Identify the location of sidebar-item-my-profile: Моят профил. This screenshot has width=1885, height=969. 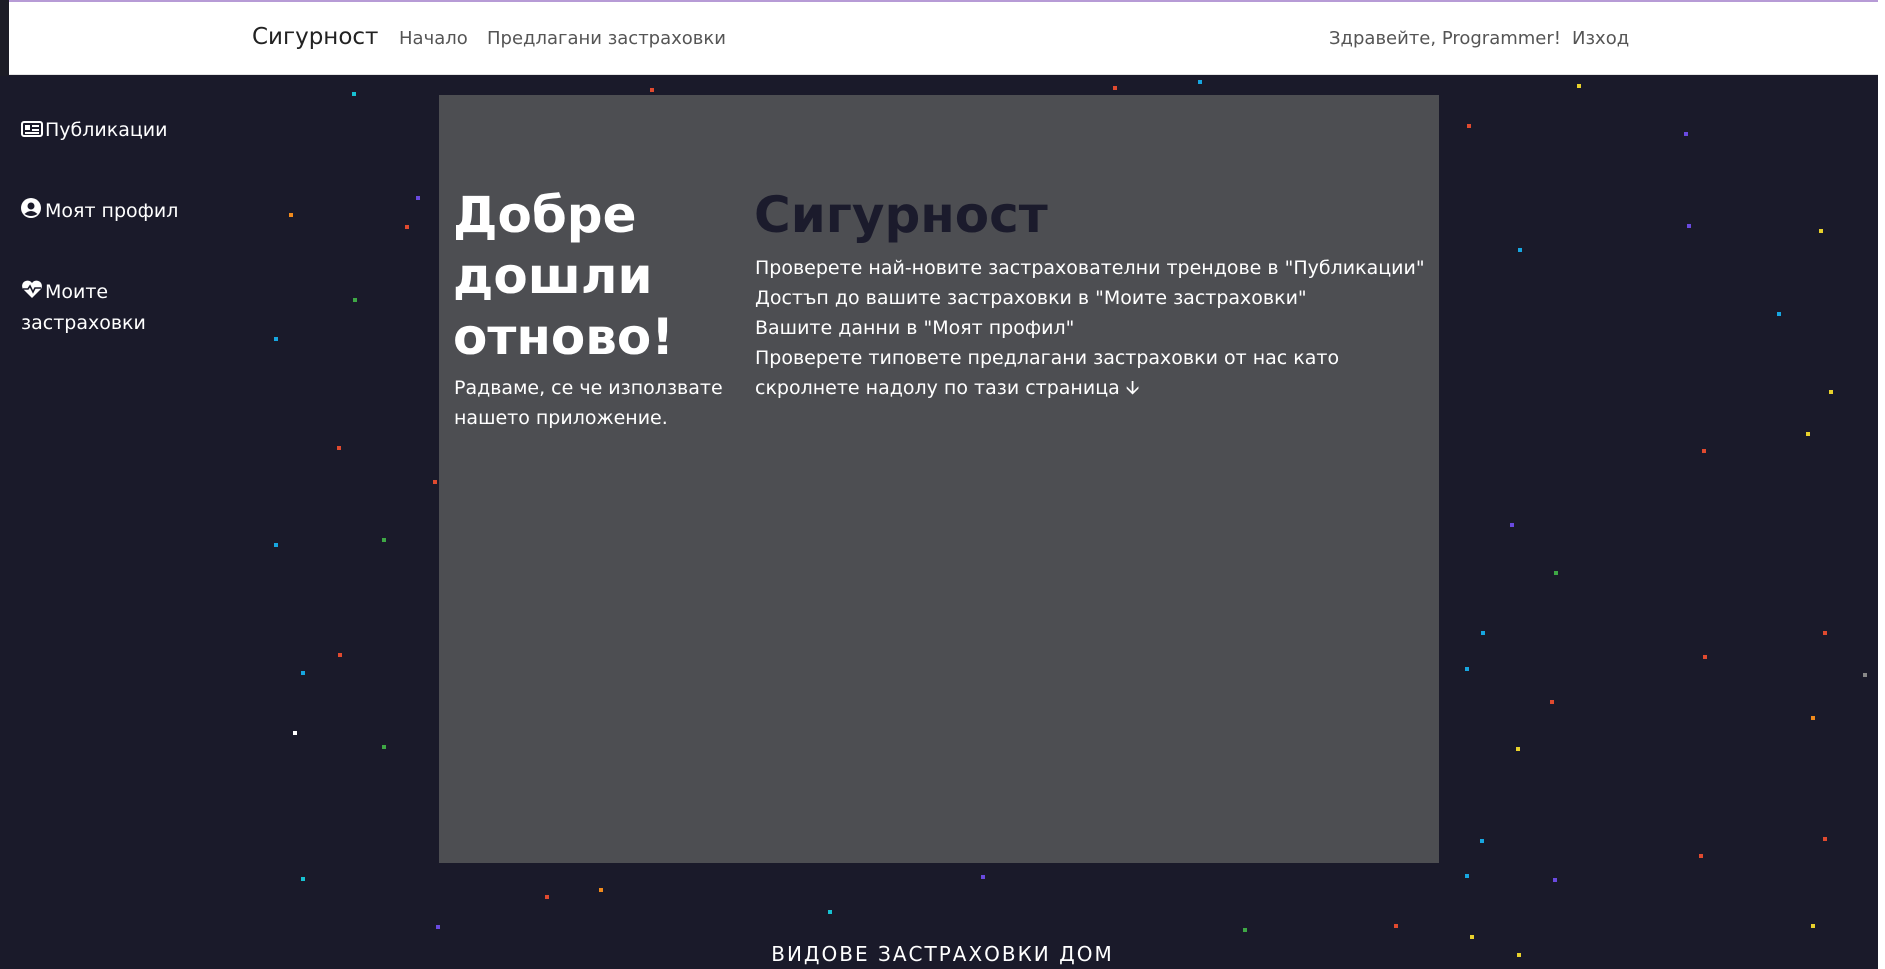
(121, 211).